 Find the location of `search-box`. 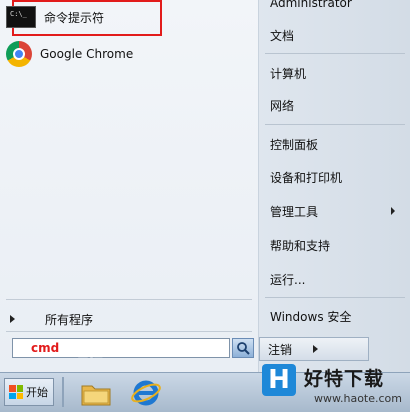

search-box is located at coordinates (121, 348).